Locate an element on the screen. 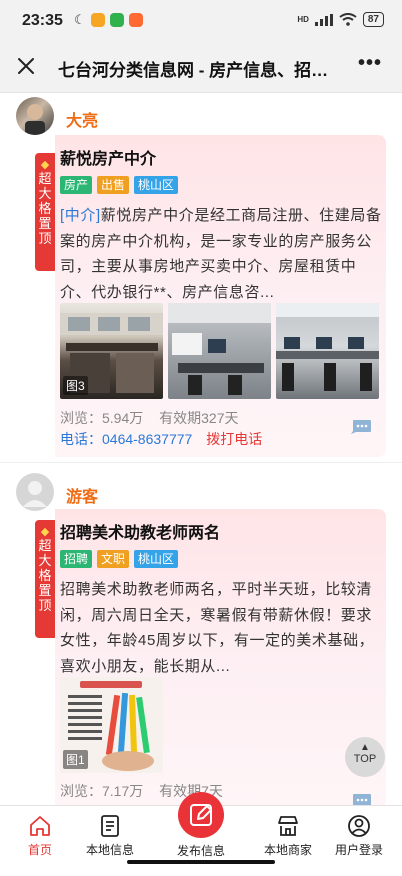 Image resolution: width=402 pixels, height=876 pixels. publish-label: 发布信息 is located at coordinates (201, 850).